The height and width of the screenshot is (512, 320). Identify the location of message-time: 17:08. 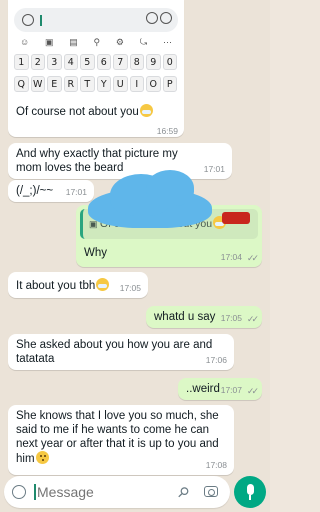
(216, 465).